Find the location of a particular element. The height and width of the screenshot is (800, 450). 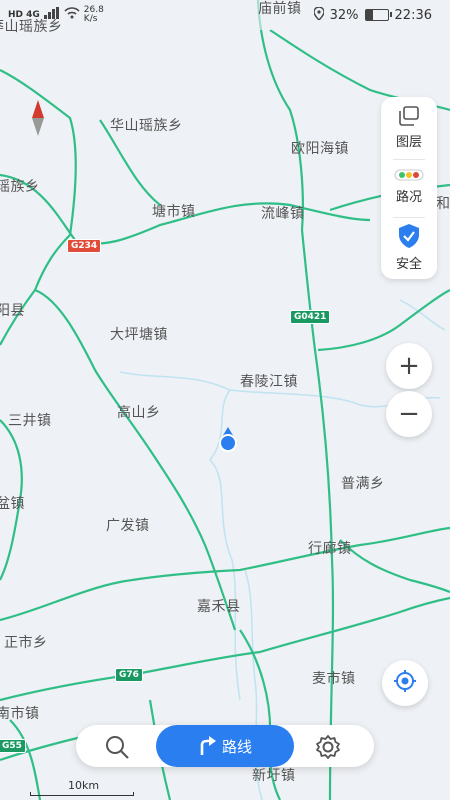

layers-button: 图层 is located at coordinates (409, 127).